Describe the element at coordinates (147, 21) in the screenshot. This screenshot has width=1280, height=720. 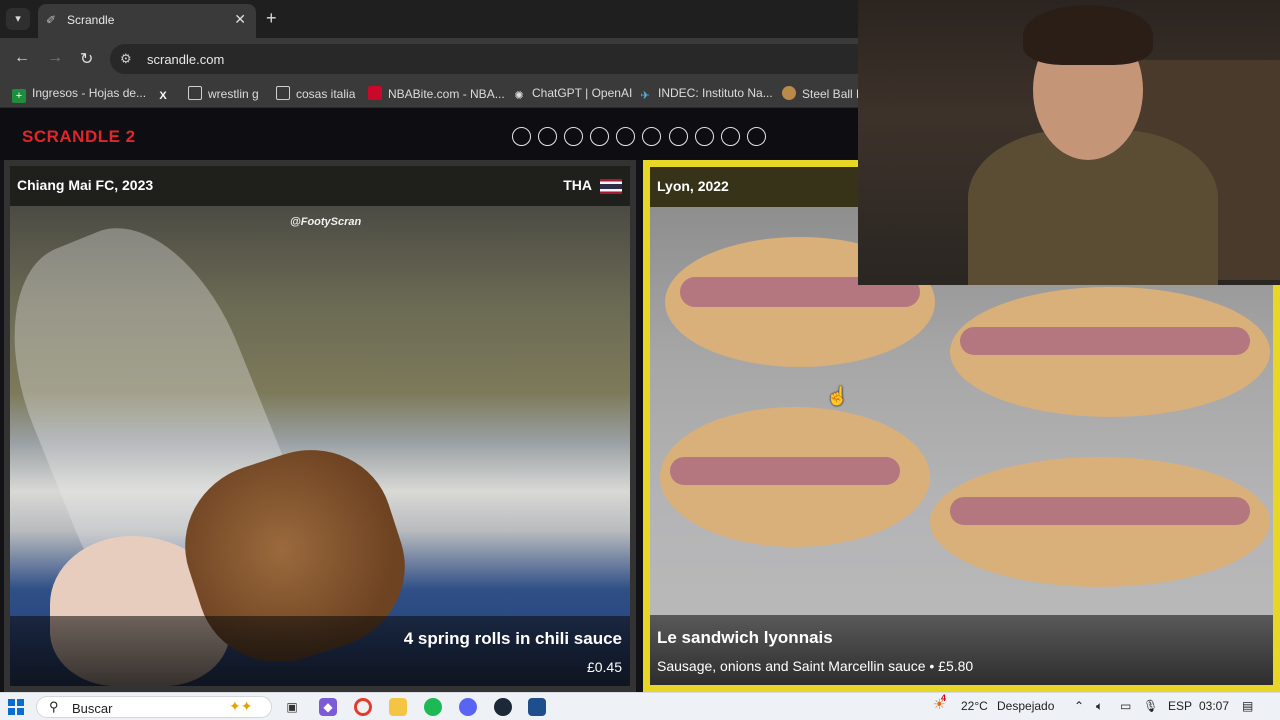
I see `tab-scrandle: ✐ Scrandle ✕` at that location.